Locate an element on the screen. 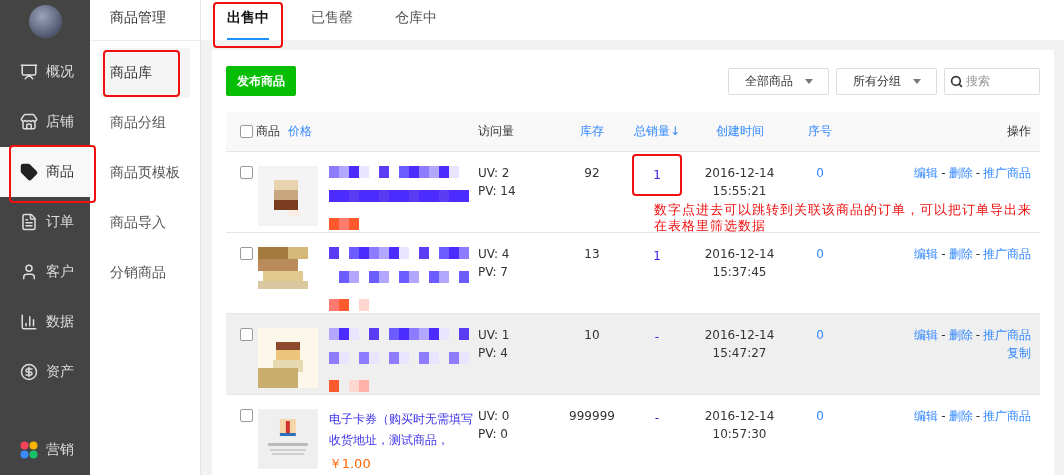 The height and width of the screenshot is (475, 1064). stock-count: 92 is located at coordinates (592, 173).